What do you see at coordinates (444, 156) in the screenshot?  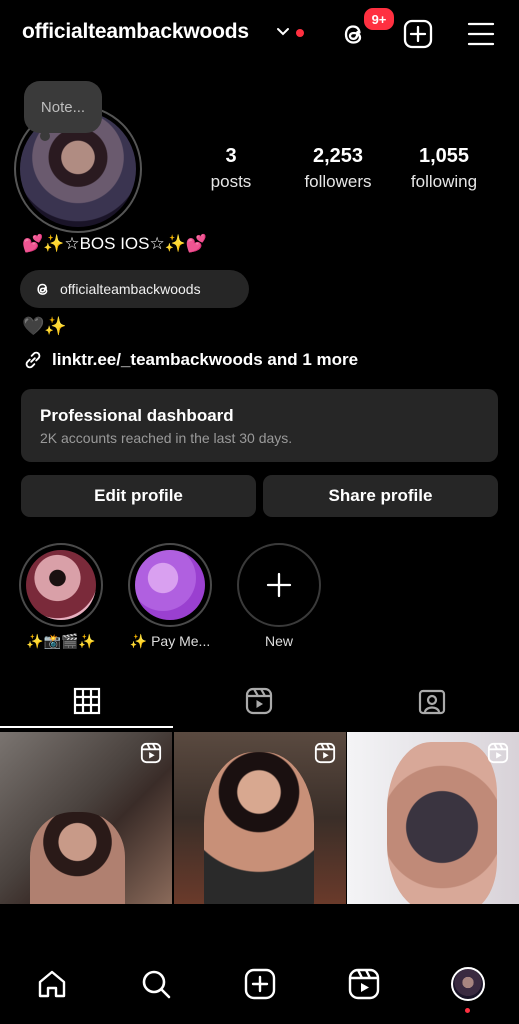 I see `stat-following-value: 1,055` at bounding box center [444, 156].